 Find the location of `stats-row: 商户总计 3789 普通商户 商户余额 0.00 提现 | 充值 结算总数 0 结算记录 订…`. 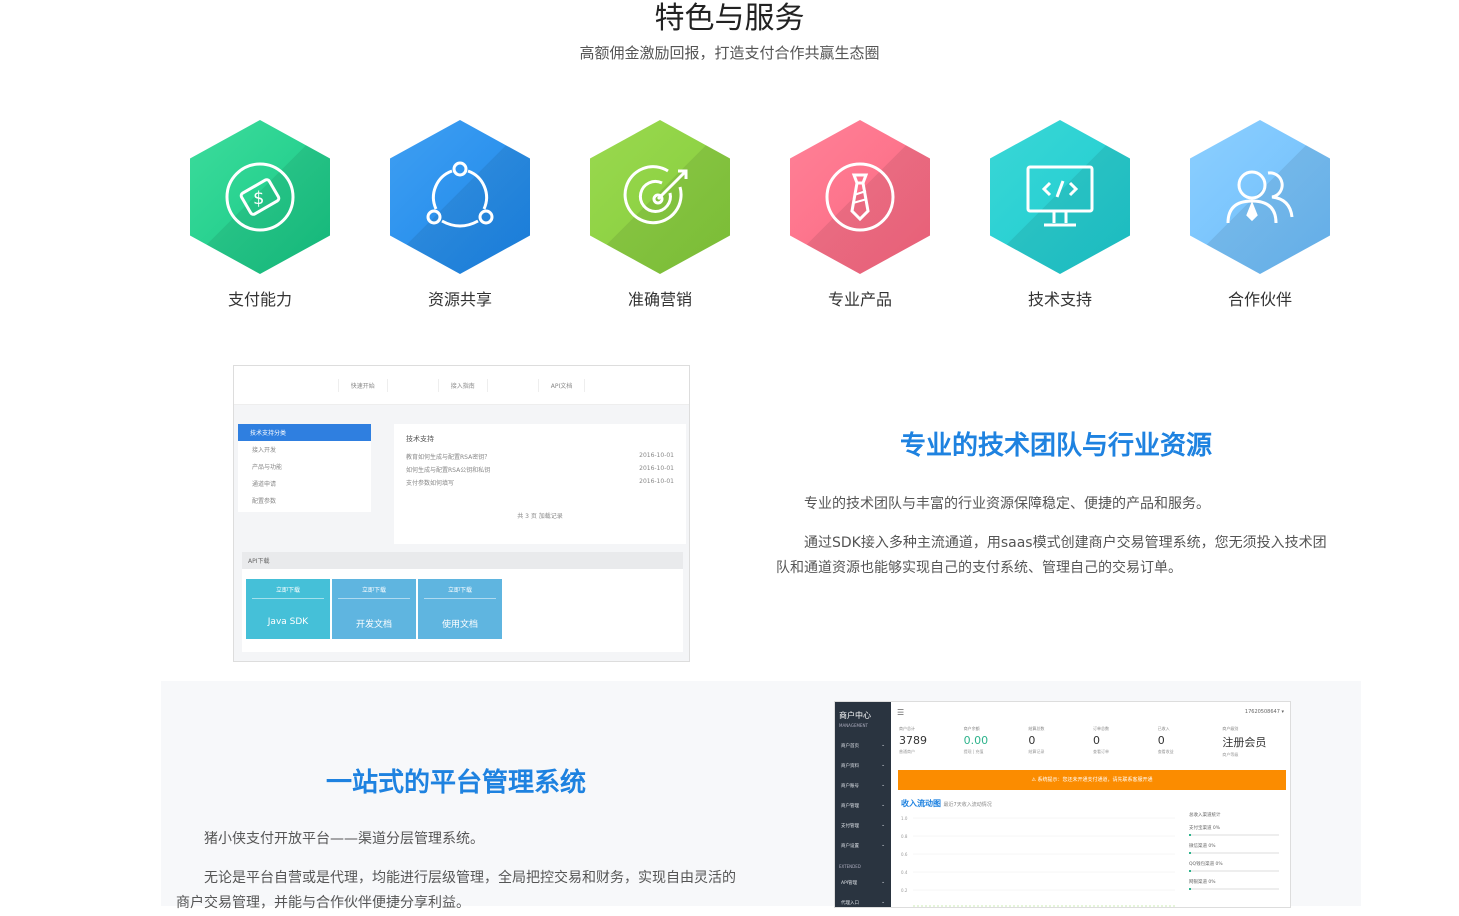

stats-row: 商户总计 3789 普通商户 商户余额 0.00 提现 | 充值 结算总数 0 结算记录 订… is located at coordinates (1093, 744).